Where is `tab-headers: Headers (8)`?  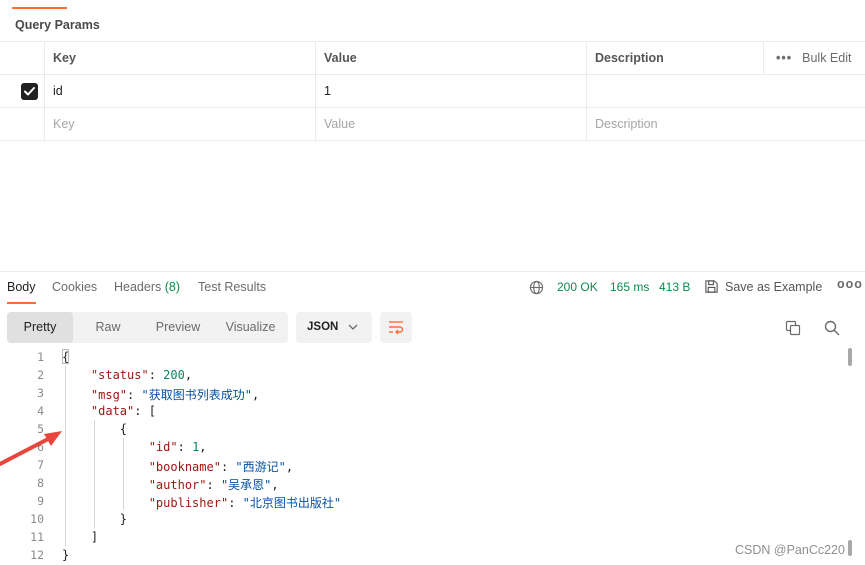 tab-headers: Headers (8) is located at coordinates (147, 287).